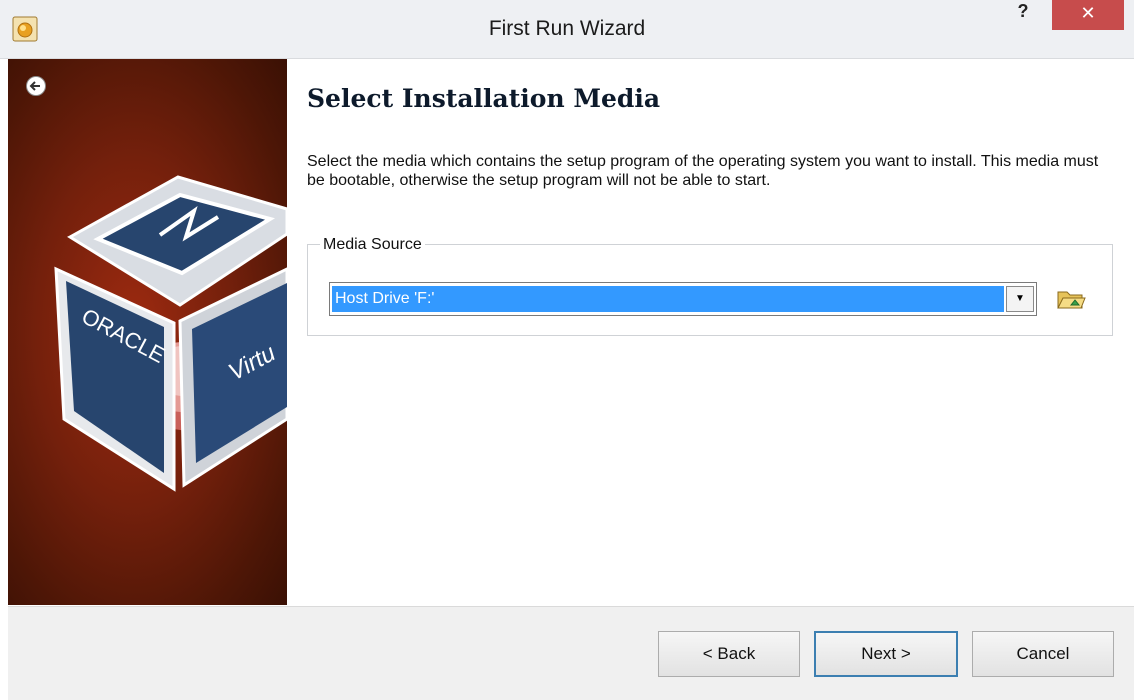 This screenshot has height=700, width=1134. Describe the element at coordinates (886, 654) in the screenshot. I see `next-button: Next >` at that location.